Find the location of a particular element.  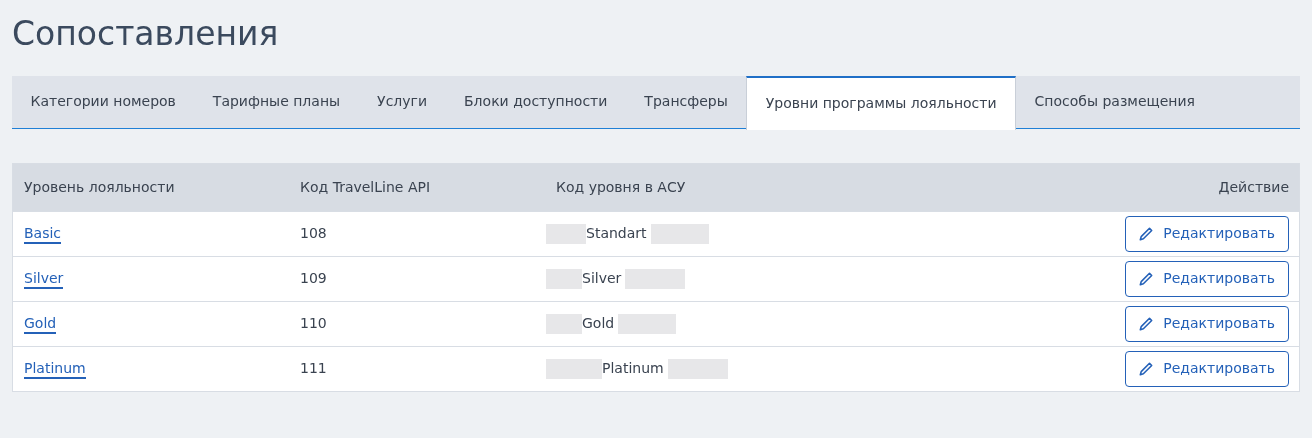

table-cell-text: Platinum is located at coordinates (633, 369).